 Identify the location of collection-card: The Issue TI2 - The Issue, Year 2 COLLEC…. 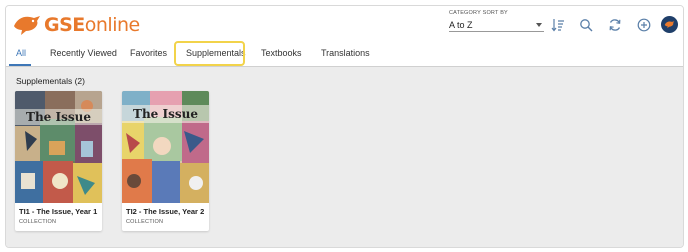
(165, 161).